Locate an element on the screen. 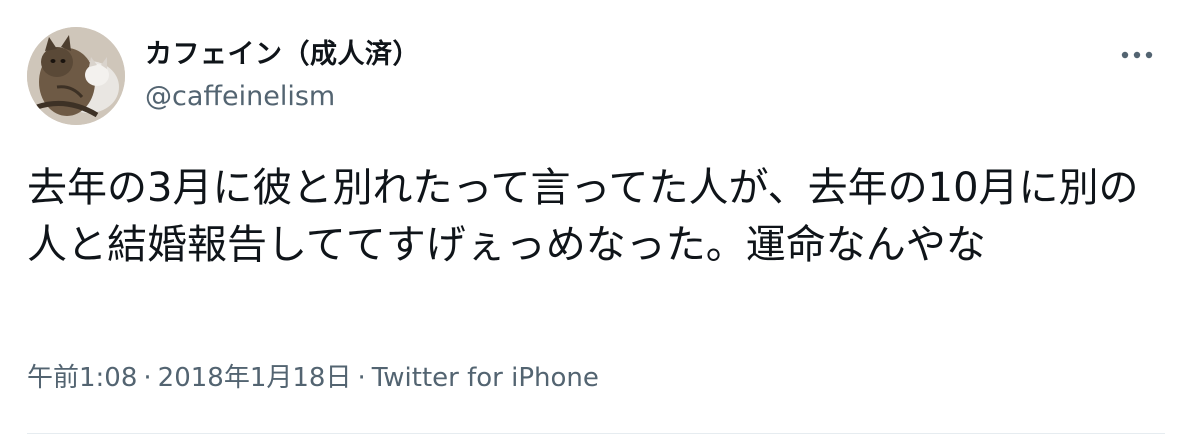 This screenshot has width=1192, height=438. avatar is located at coordinates (76, 76).